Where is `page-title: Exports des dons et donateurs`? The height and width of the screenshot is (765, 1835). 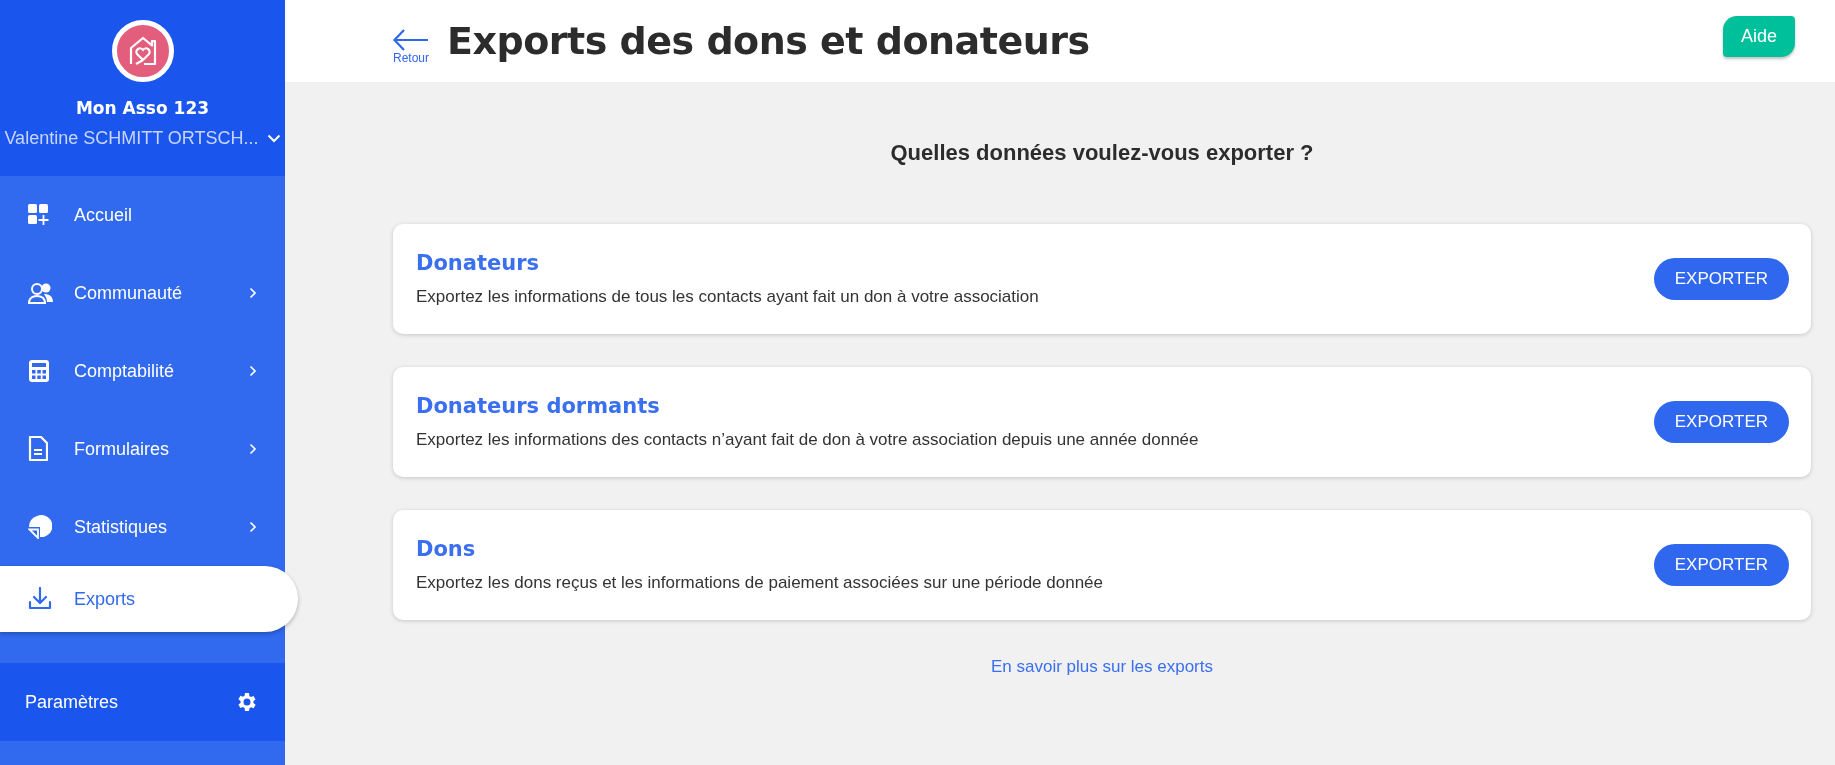
page-title: Exports des dons et donateurs is located at coordinates (768, 41).